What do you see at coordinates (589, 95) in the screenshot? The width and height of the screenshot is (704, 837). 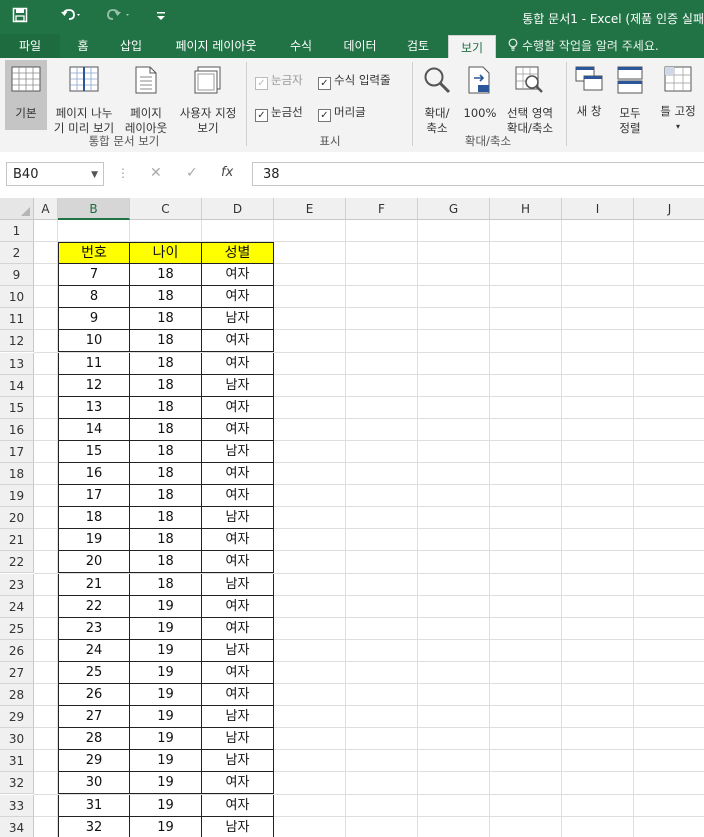 I see `new-window-button: 새 창` at bounding box center [589, 95].